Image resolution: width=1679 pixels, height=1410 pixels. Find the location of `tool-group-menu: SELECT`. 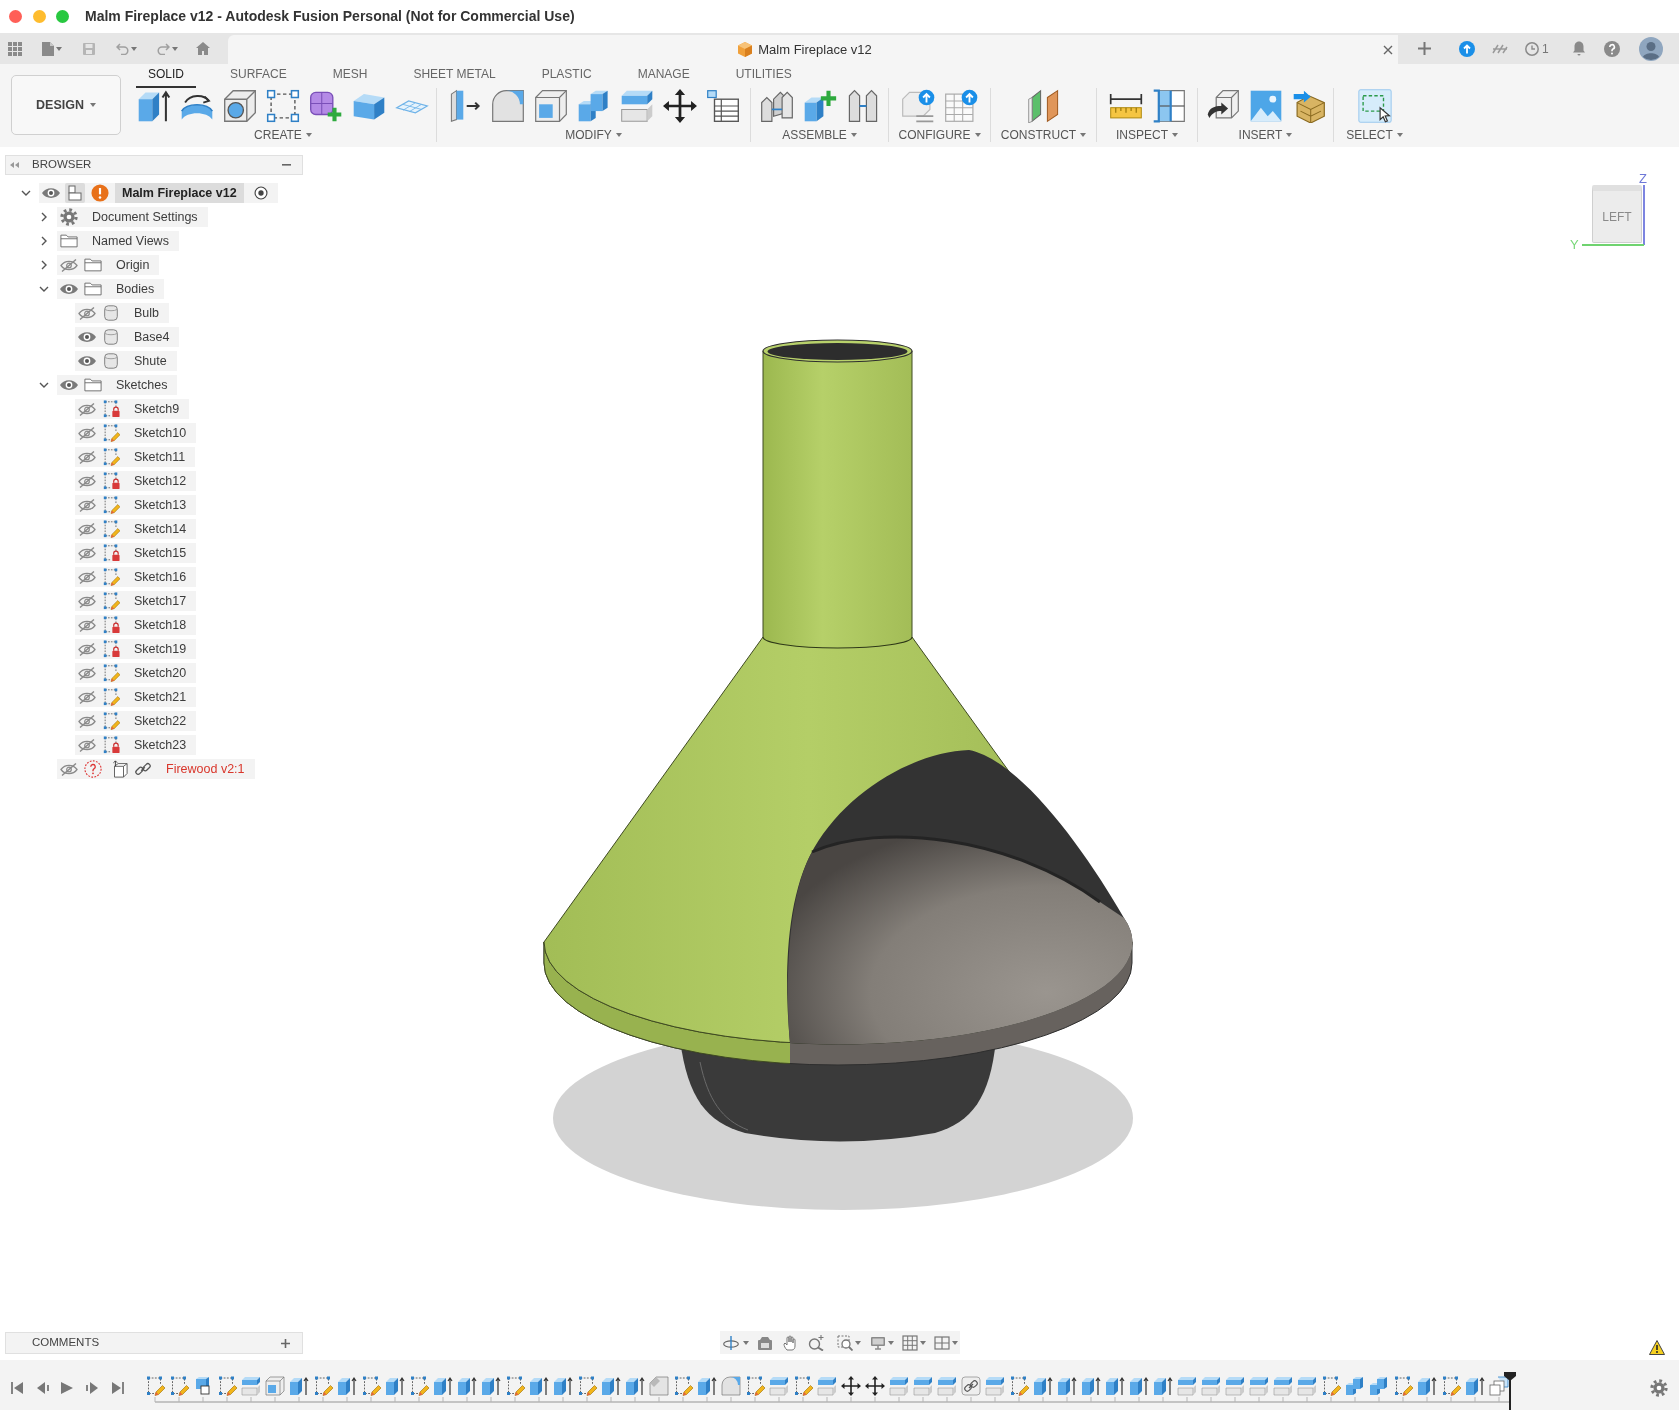

tool-group-menu: SELECT is located at coordinates (1374, 135).